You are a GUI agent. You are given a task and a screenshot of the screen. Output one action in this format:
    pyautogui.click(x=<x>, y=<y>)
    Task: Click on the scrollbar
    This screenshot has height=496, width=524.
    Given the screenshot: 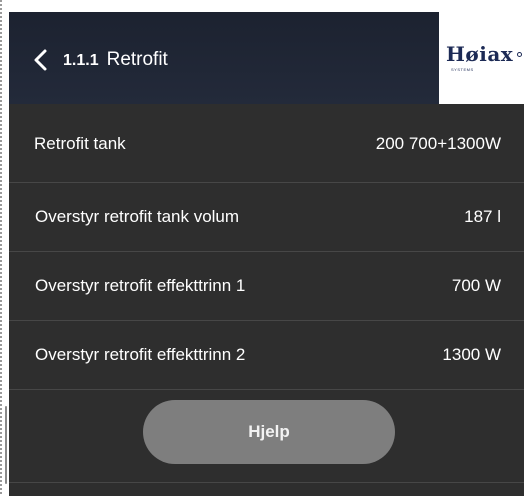 What is the action you would take?
    pyautogui.click(x=6, y=445)
    